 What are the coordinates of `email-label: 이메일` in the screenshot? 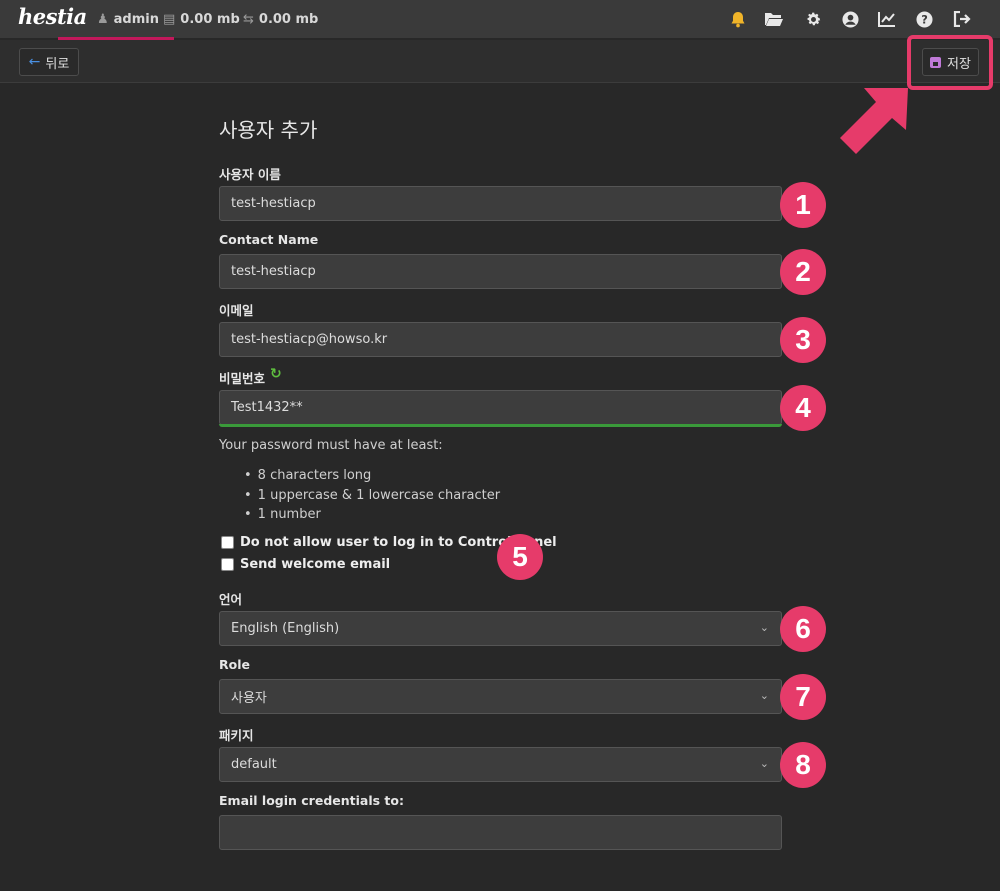 It's located at (236, 310).